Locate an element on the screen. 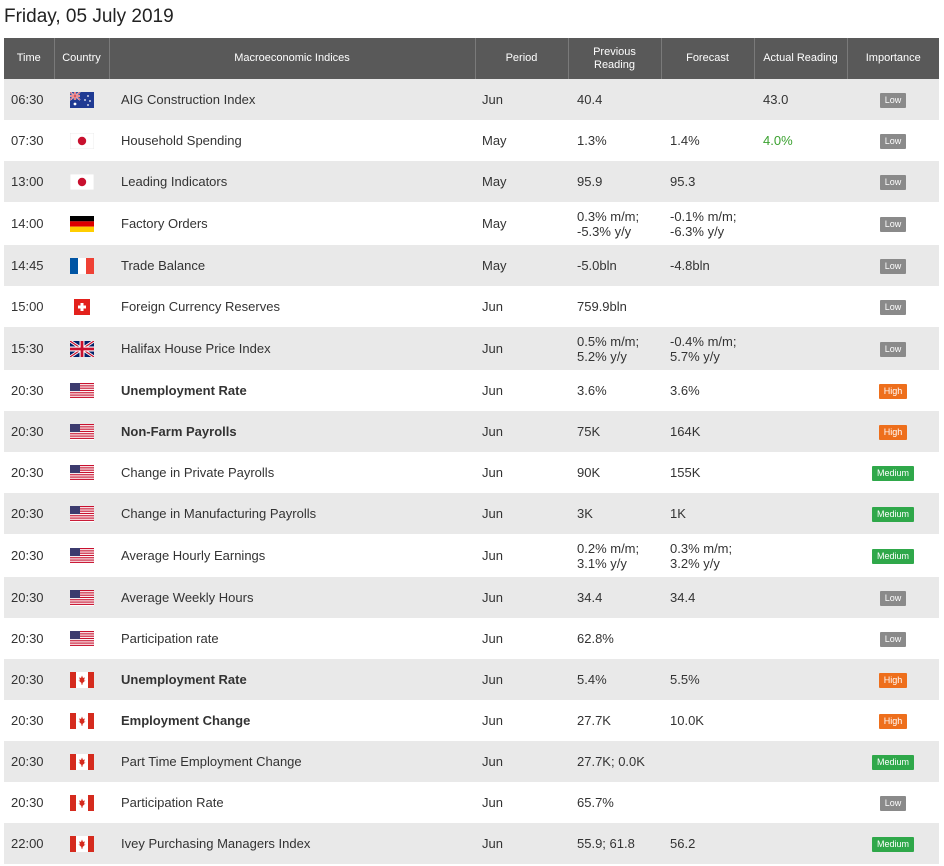  actual-cell: 4.0% is located at coordinates (800, 140).